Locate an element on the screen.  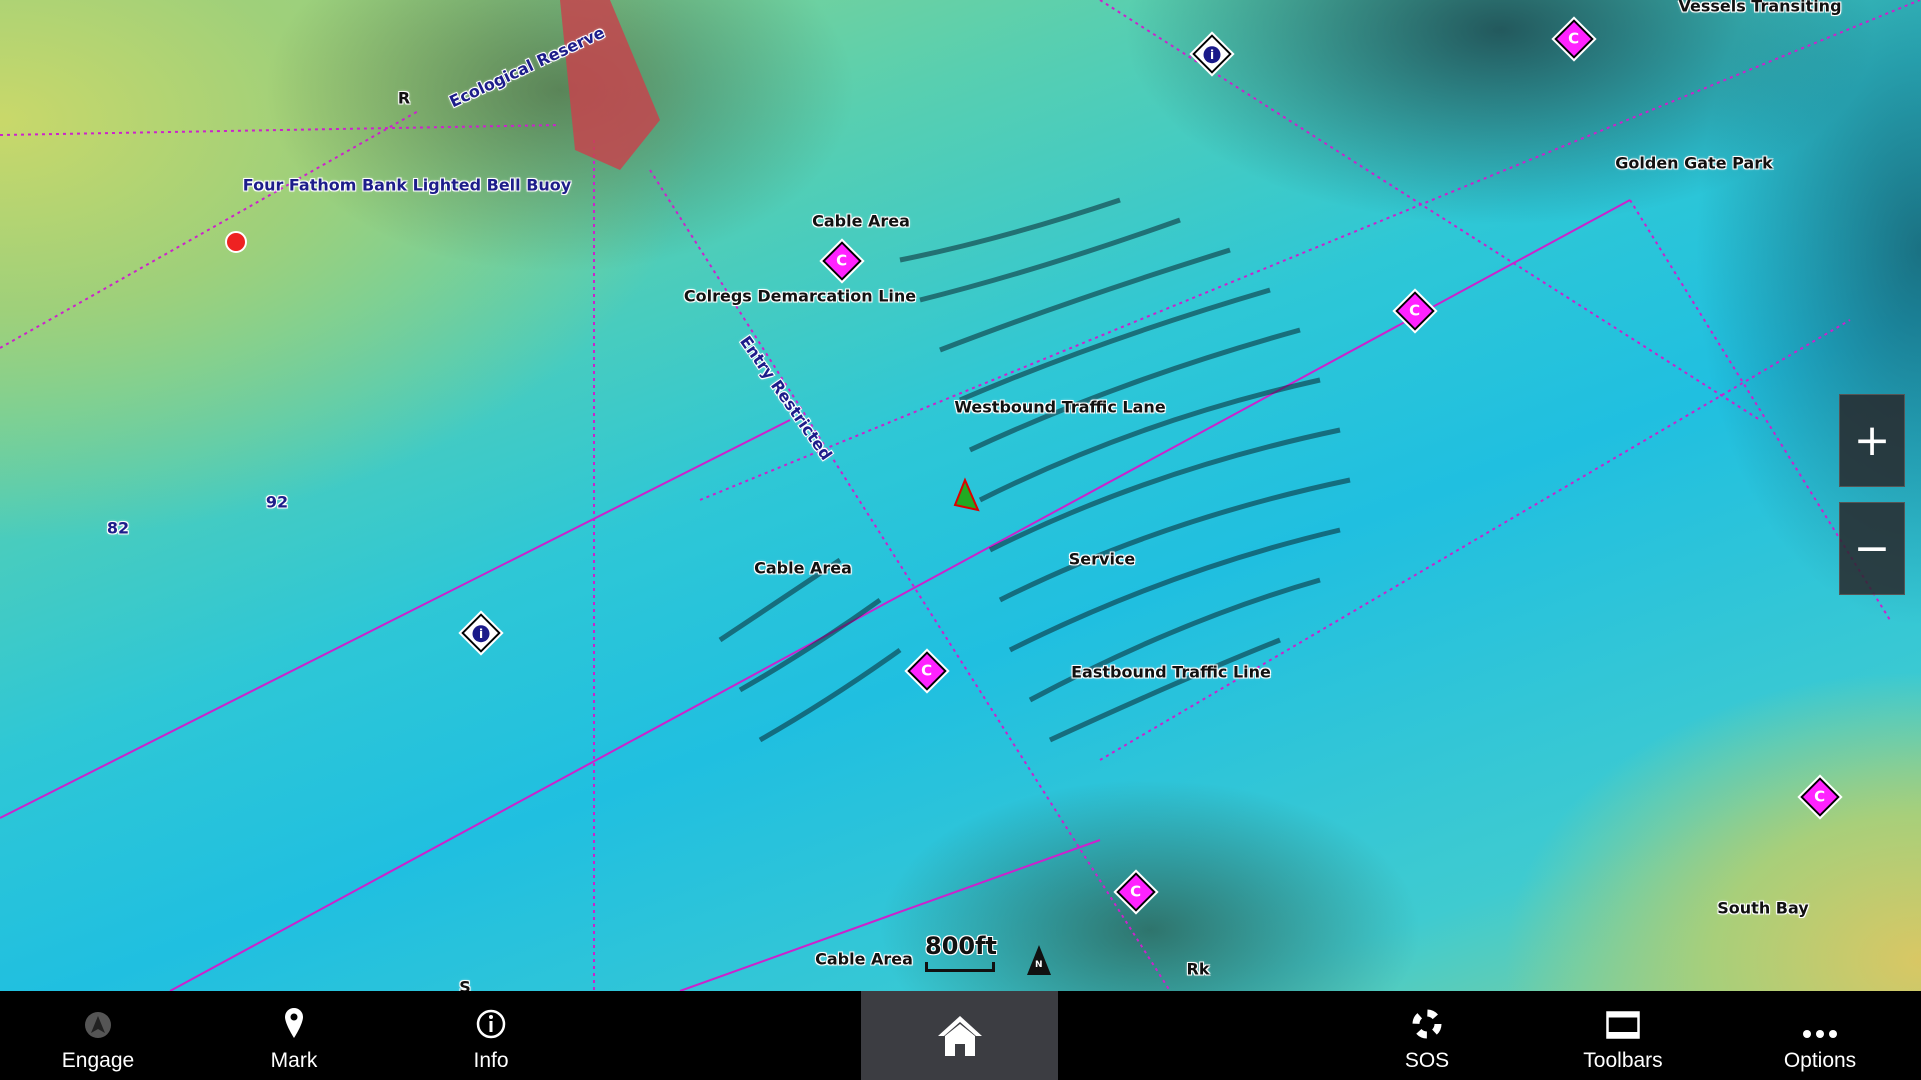
mark-button: Mark is located at coordinates (294, 1035).